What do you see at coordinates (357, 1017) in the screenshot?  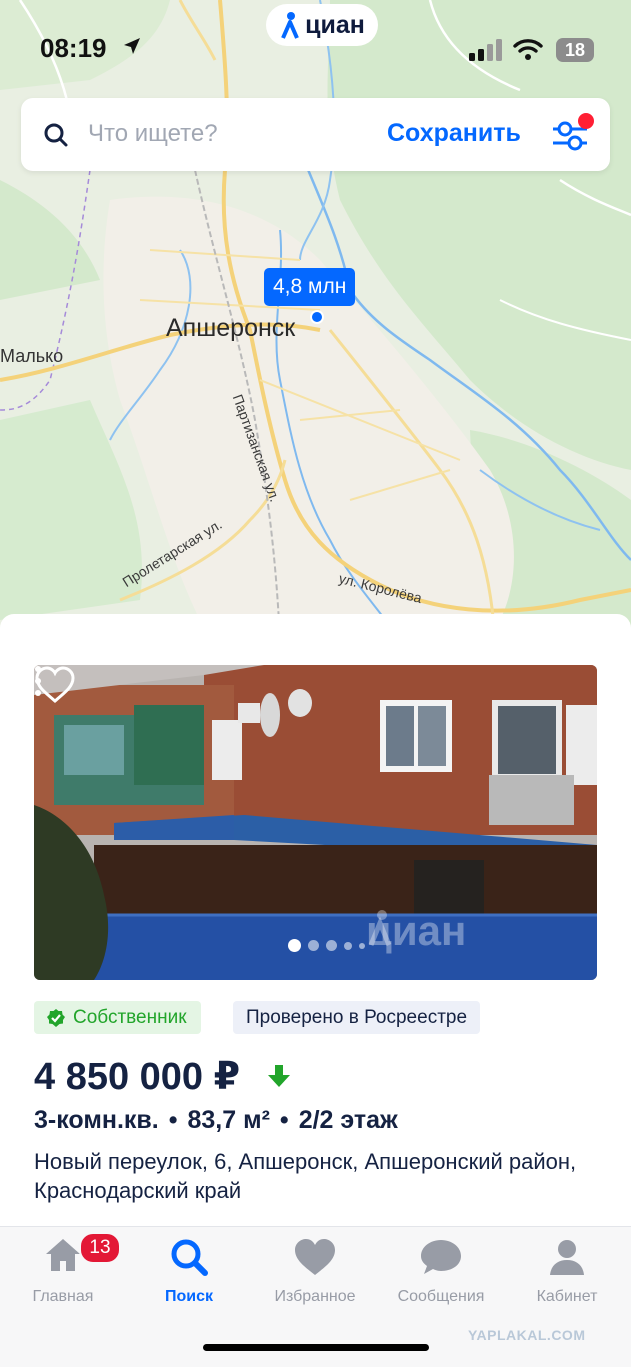 I see `rosreestr-verified-badge: Проверено в Росреестре` at bounding box center [357, 1017].